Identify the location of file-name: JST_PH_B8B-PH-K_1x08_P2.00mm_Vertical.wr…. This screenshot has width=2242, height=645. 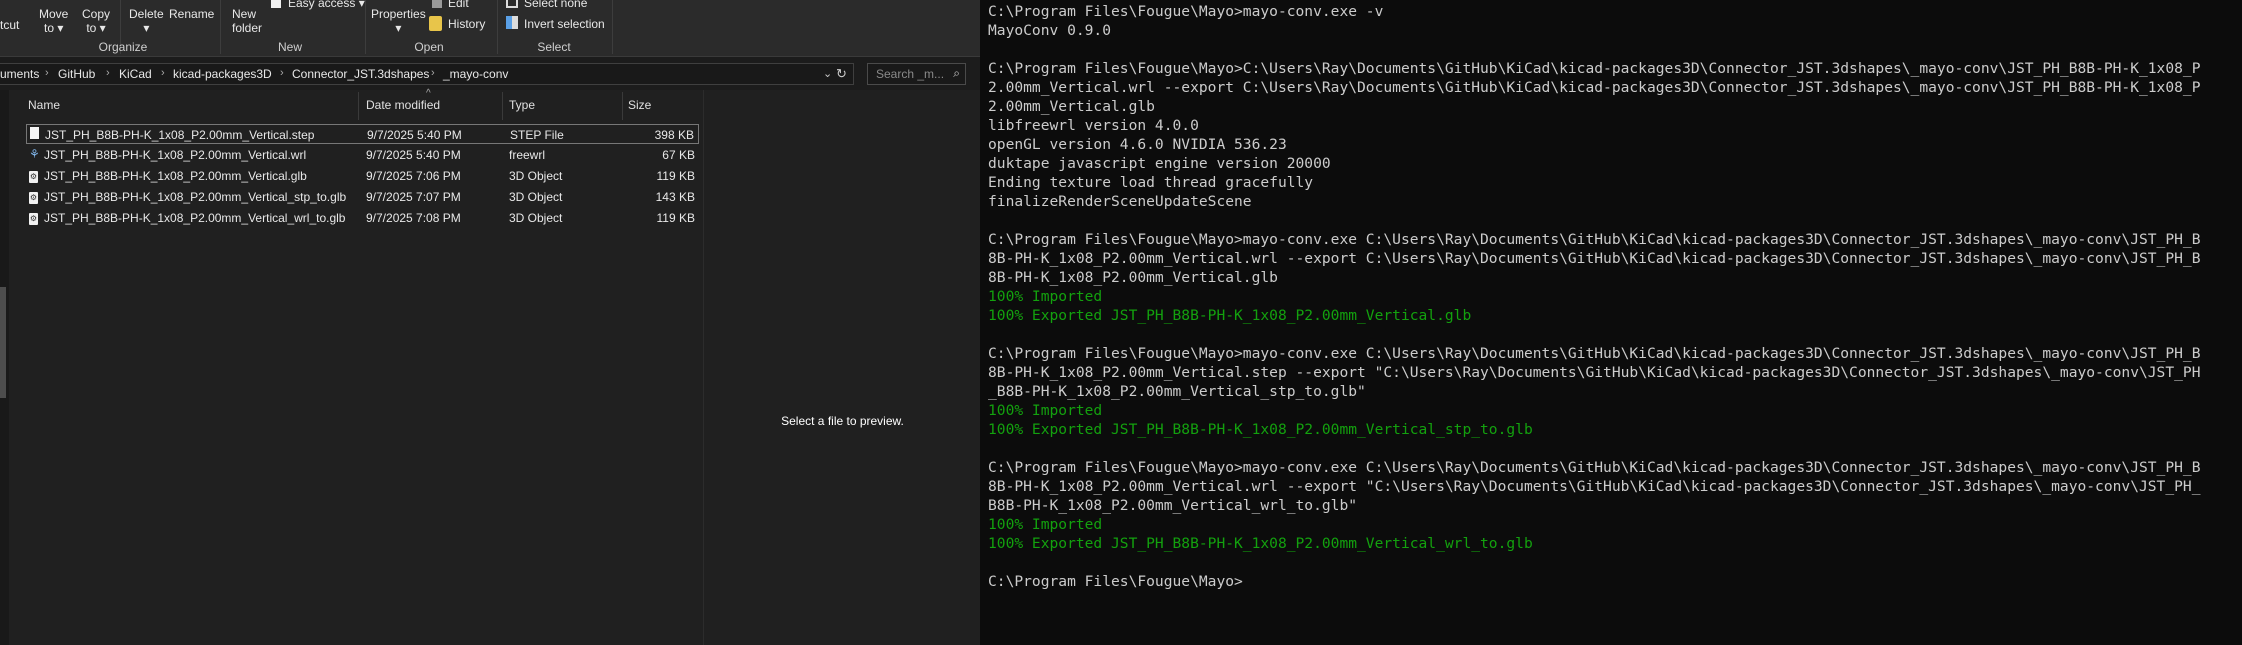
(175, 155).